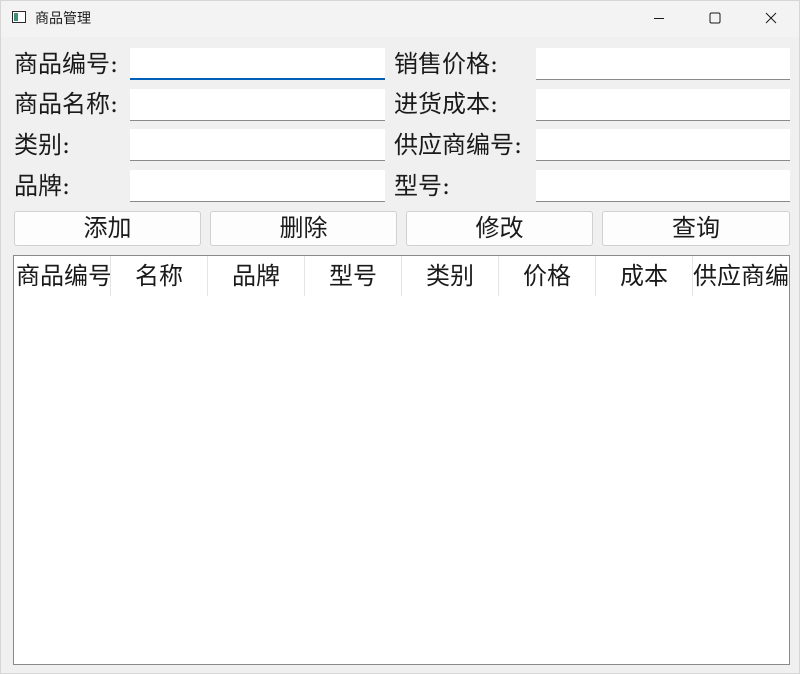 The width and height of the screenshot is (800, 674). I want to click on maximize-button, so click(715, 19).